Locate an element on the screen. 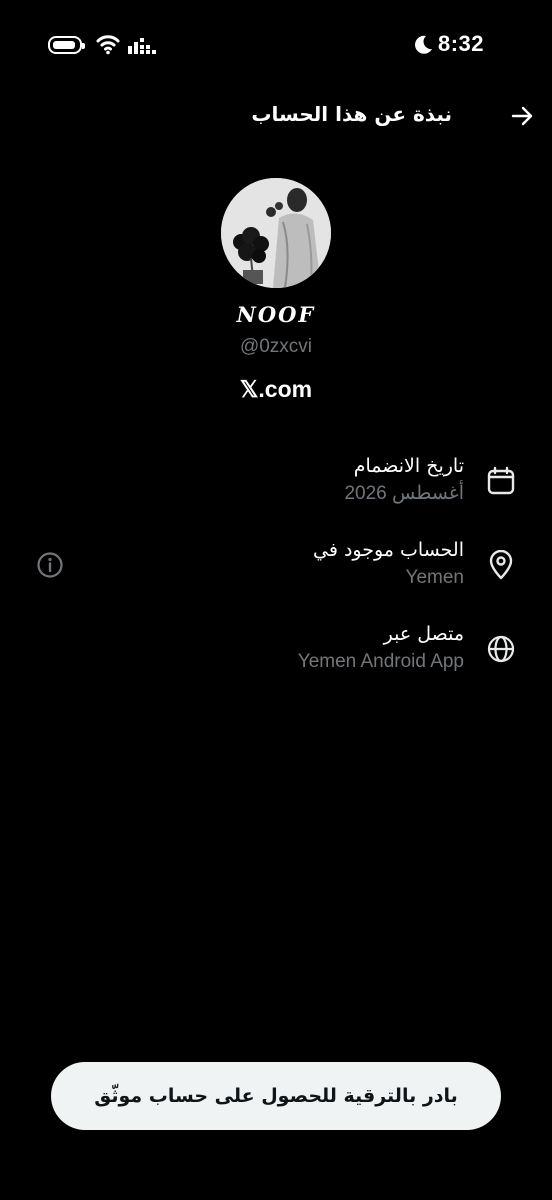  status-time: 8:32 is located at coordinates (461, 43).